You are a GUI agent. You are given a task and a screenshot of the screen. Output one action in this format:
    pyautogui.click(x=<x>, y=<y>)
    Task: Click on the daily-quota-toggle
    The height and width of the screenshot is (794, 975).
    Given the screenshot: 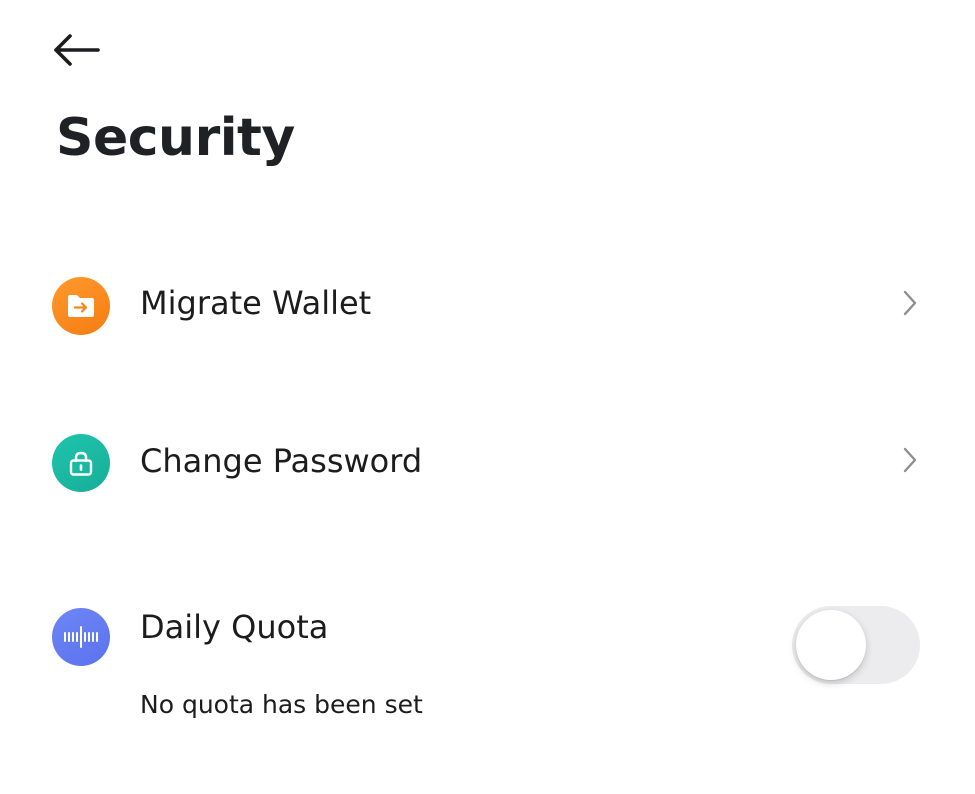 What is the action you would take?
    pyautogui.click(x=856, y=645)
    